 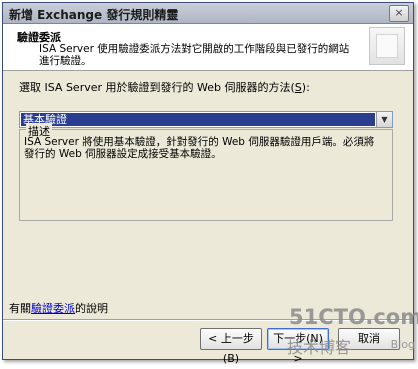 I want to click on watermark-line1: 51CTO.com, so click(x=353, y=317).